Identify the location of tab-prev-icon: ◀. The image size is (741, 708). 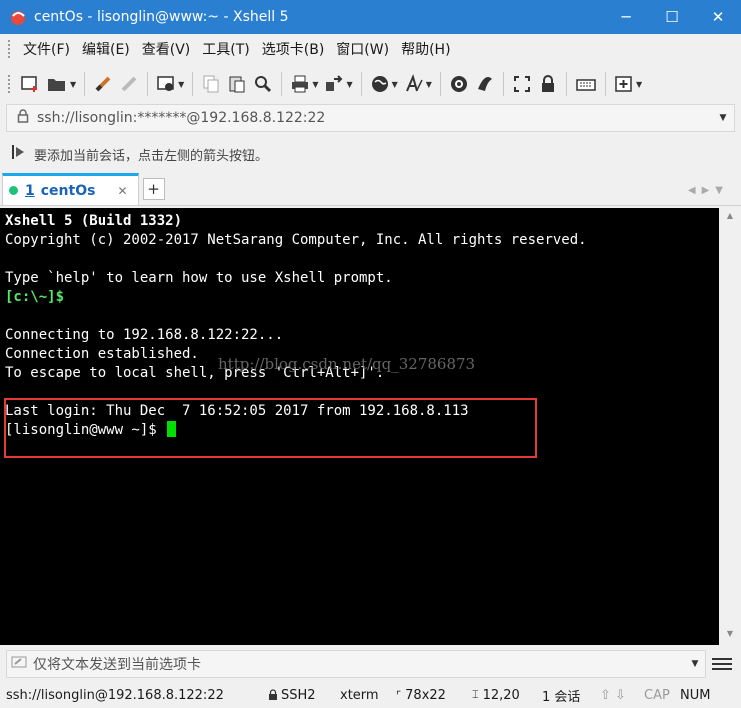
(695, 190).